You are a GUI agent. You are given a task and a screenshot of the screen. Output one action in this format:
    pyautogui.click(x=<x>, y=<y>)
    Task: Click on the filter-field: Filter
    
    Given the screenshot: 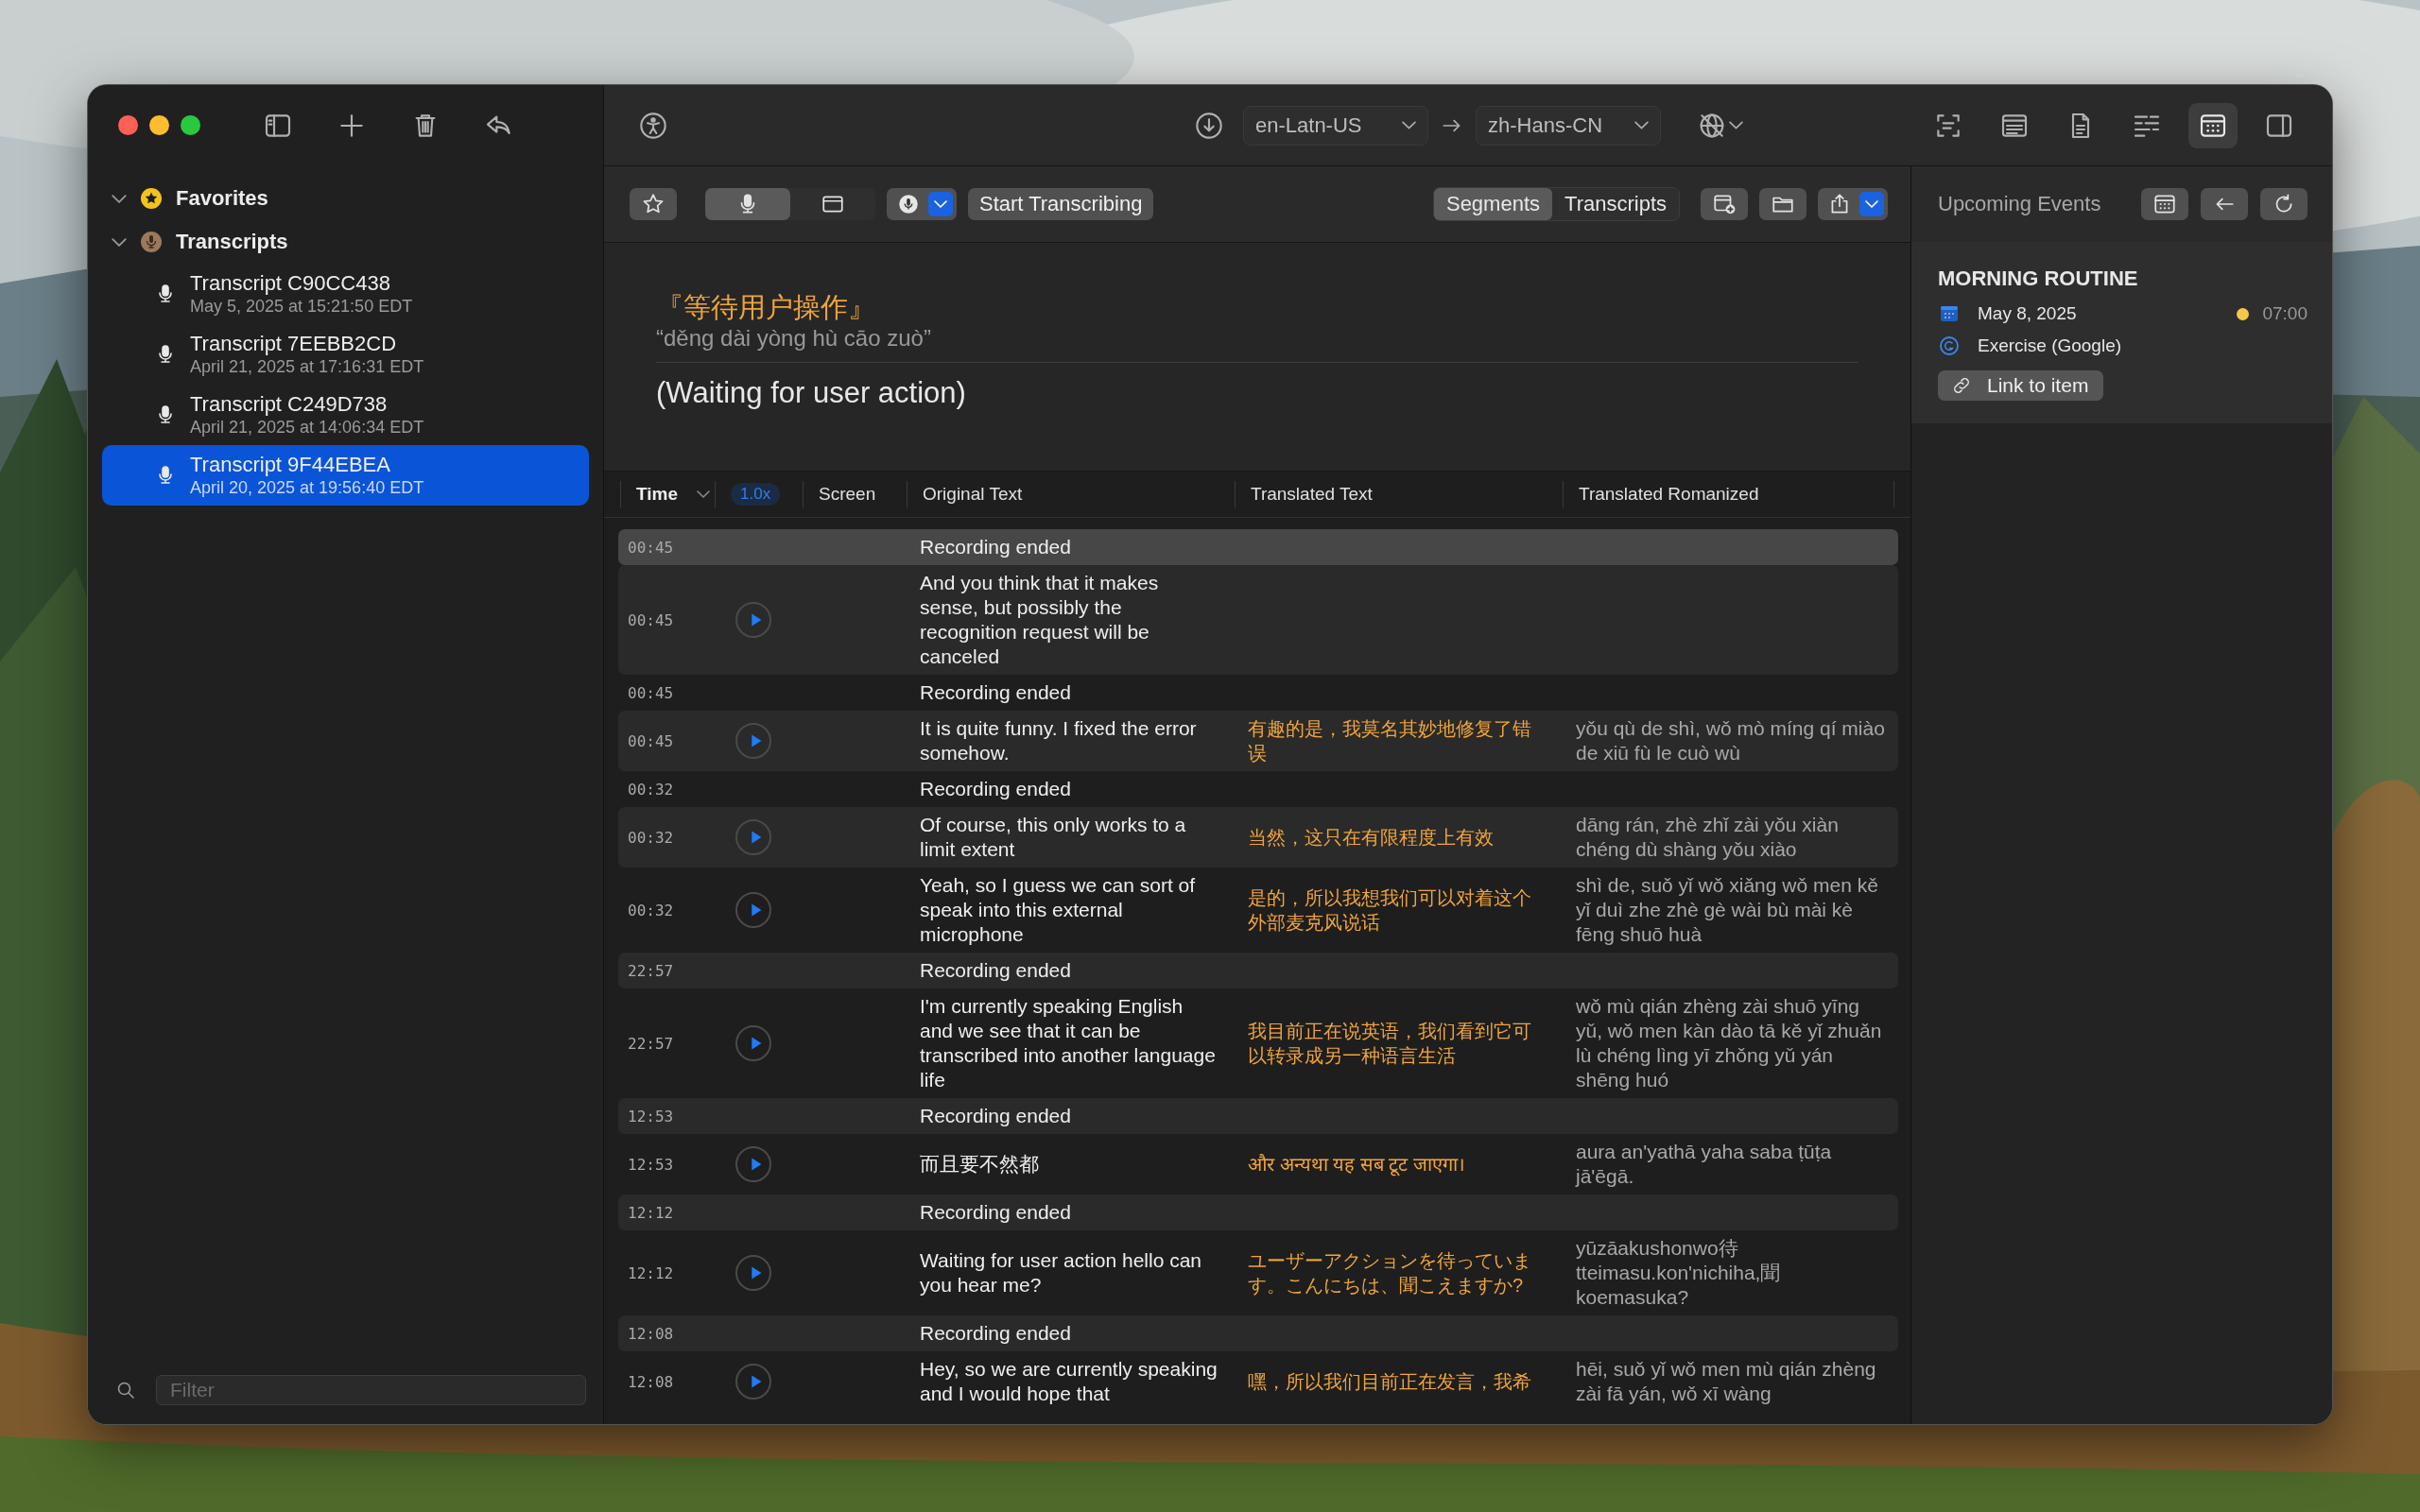 What is the action you would take?
    pyautogui.click(x=371, y=1390)
    